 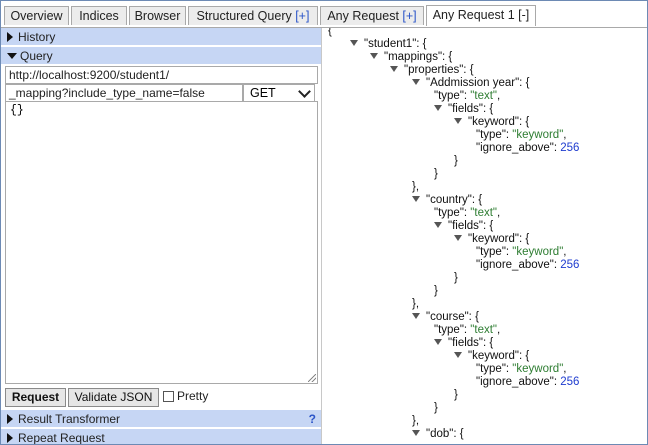 I want to click on tab-overview: Overview, so click(x=36, y=15).